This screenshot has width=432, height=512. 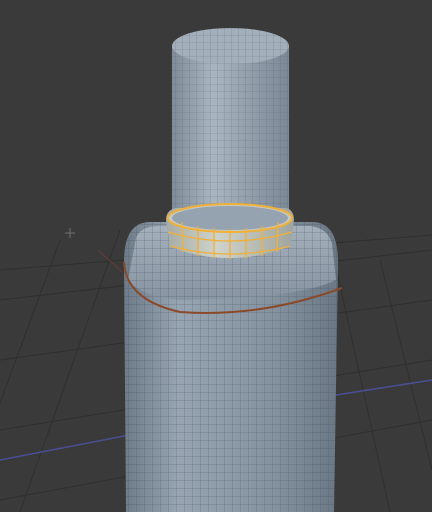 What do you see at coordinates (230, 125) in the screenshot?
I see `neck-cylinder` at bounding box center [230, 125].